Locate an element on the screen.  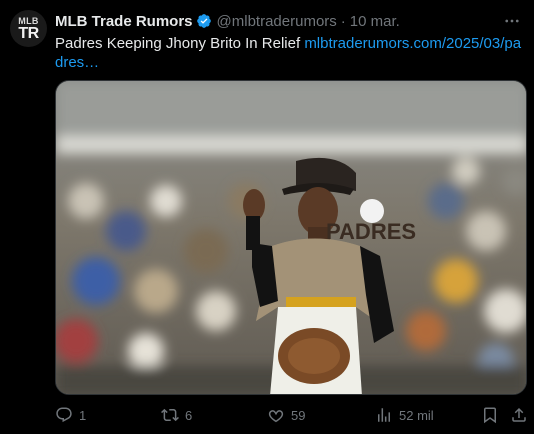
share-icon is located at coordinates (519, 414).